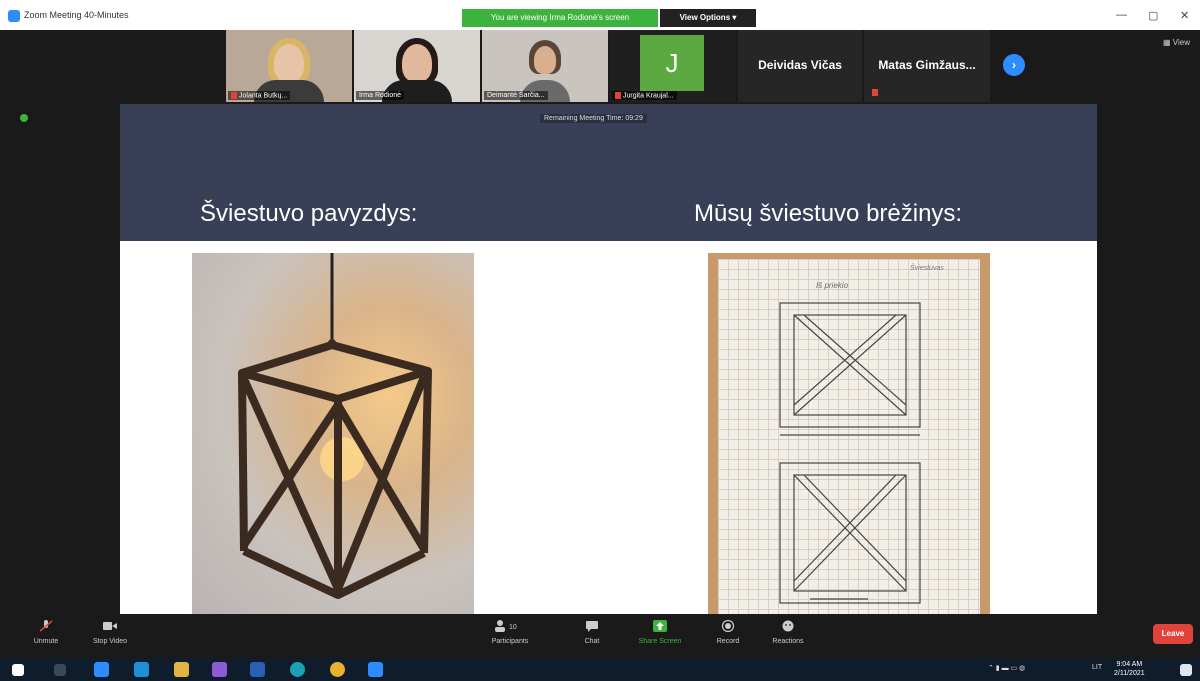  I want to click on reactions-label: Reactions, so click(788, 641).